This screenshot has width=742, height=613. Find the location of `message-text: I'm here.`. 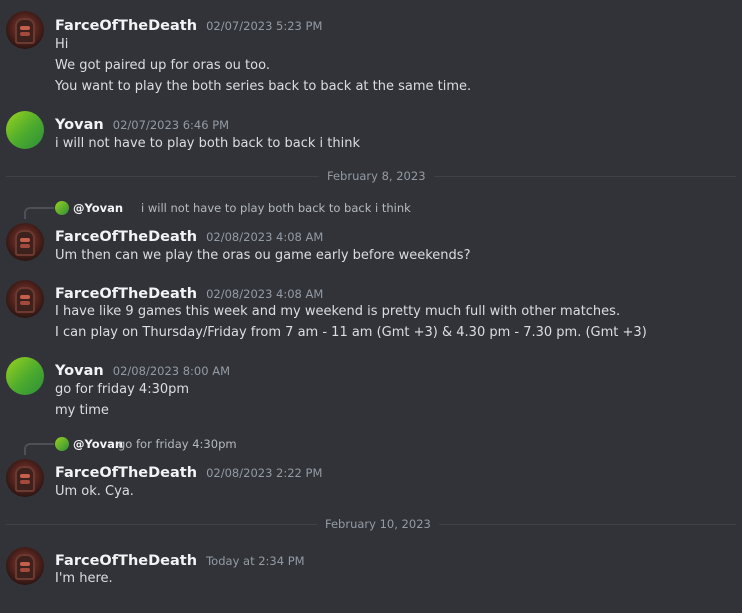

message-text: I'm here. is located at coordinates (84, 578).